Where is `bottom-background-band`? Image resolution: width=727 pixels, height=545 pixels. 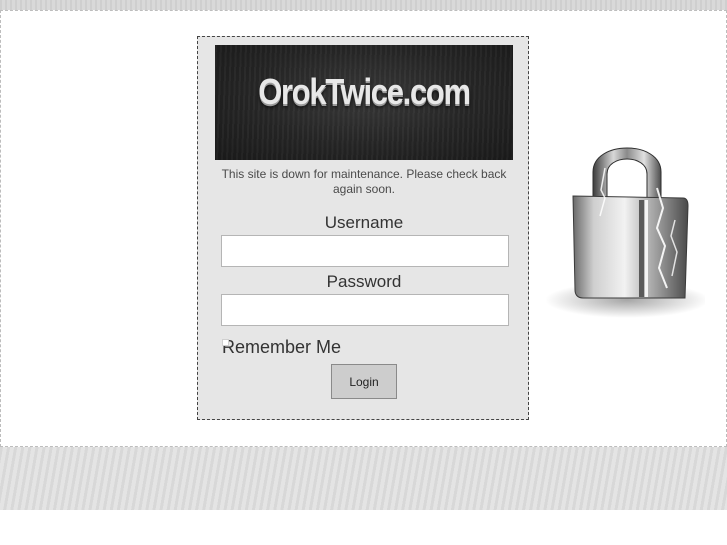 bottom-background-band is located at coordinates (363, 478).